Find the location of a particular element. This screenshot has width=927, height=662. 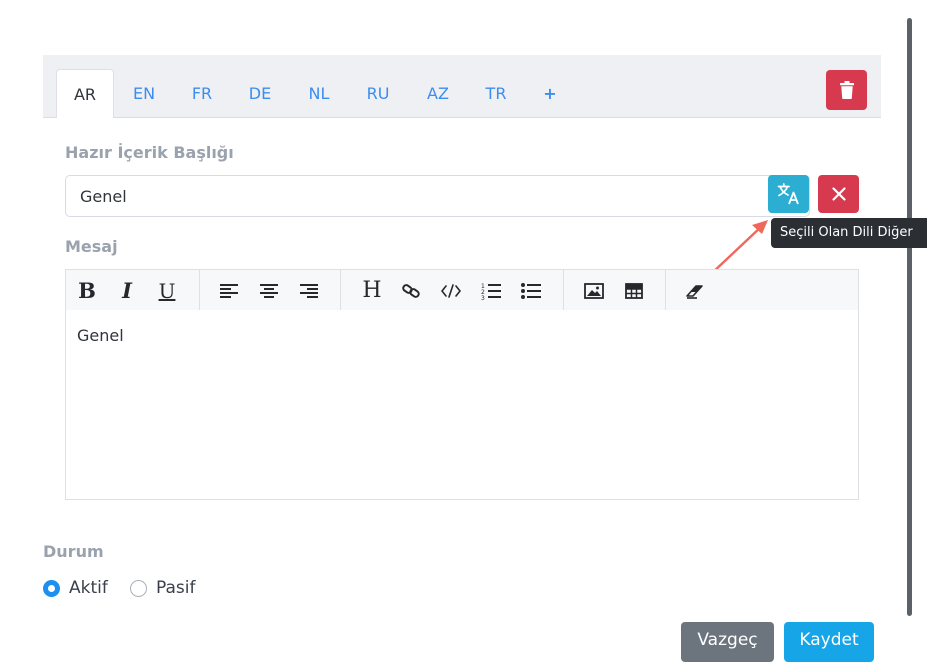

align-left-icon is located at coordinates (229, 290).